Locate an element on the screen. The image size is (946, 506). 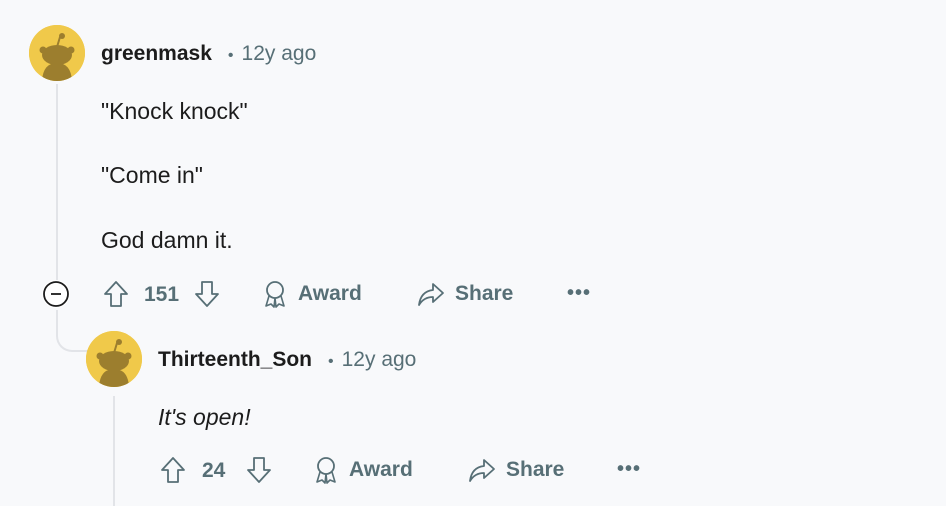
thread-line-reply is located at coordinates (114, 451).